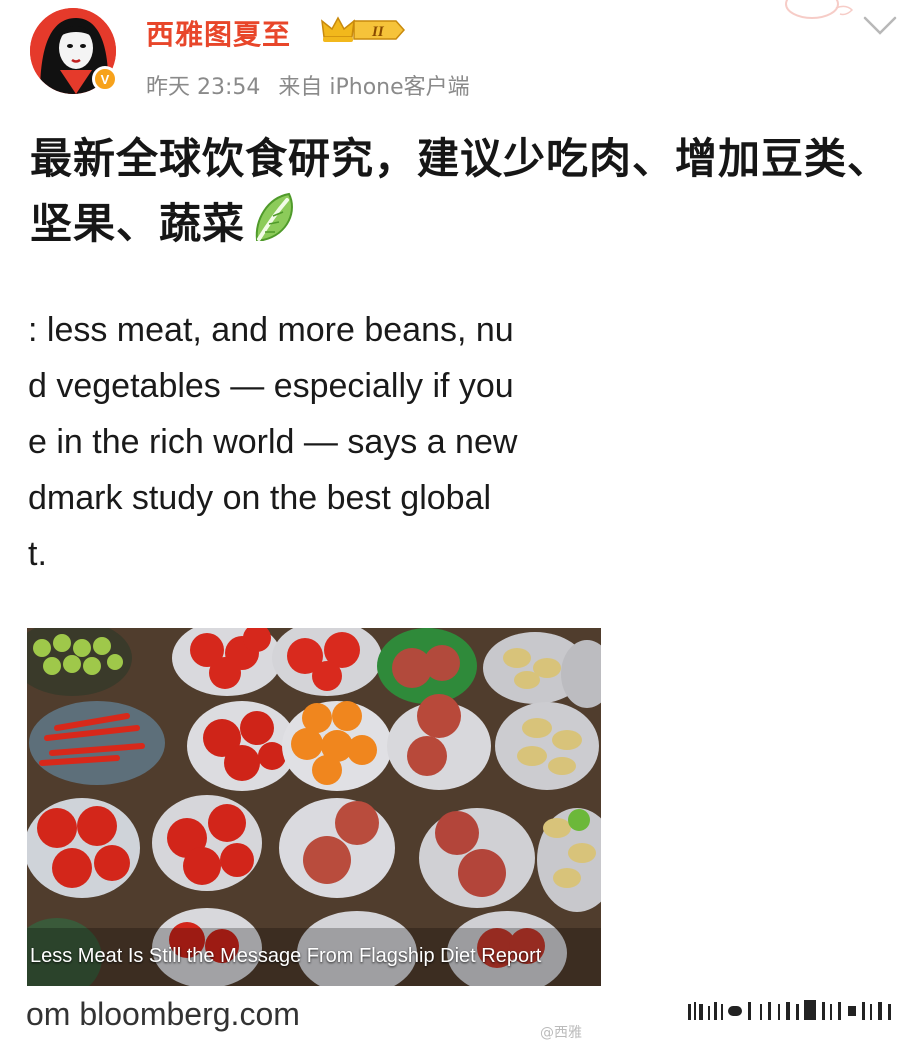 The height and width of the screenshot is (1044, 917). What do you see at coordinates (271, 386) in the screenshot?
I see `quote-line: d vegetables — especially if you` at bounding box center [271, 386].